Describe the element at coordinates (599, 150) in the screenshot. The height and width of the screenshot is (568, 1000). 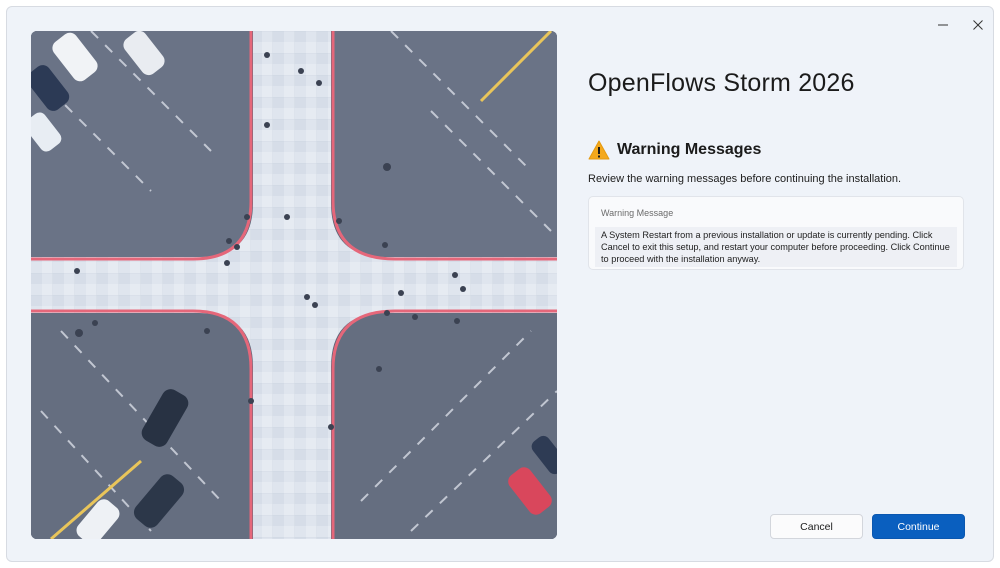
I see `warning-icon` at that location.